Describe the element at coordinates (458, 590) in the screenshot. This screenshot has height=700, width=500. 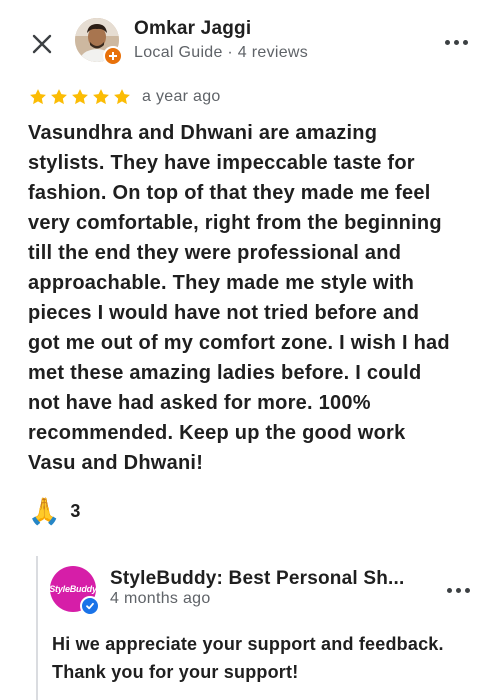
I see `response-more-button` at that location.